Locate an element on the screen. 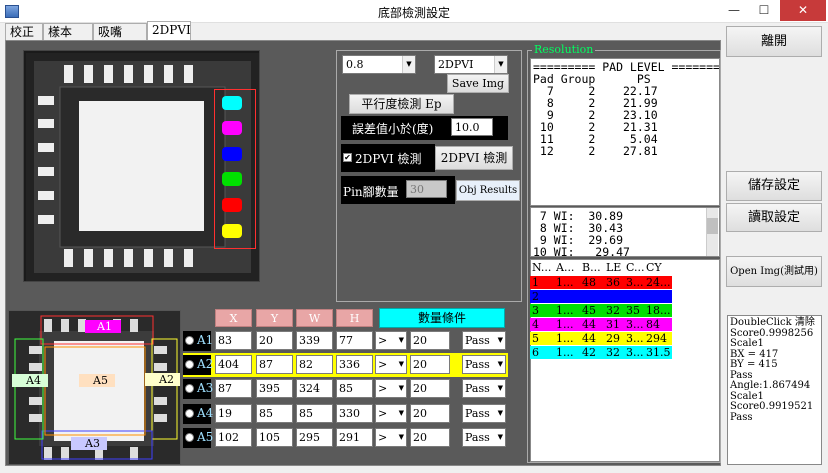 This screenshot has width=828, height=473. cell-w: 85 is located at coordinates (314, 413).